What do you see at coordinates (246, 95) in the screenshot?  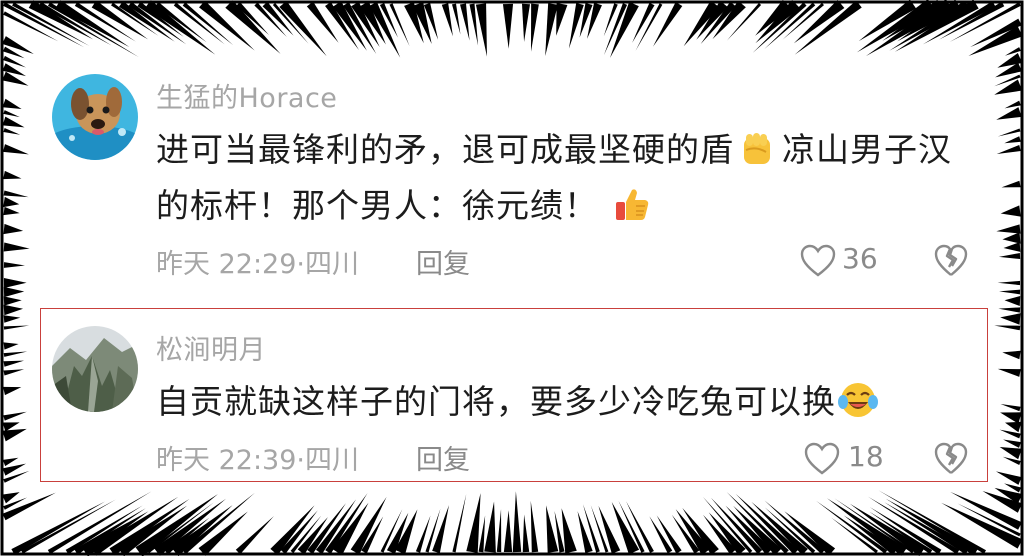 I see `username: 生猛的Horace` at bounding box center [246, 95].